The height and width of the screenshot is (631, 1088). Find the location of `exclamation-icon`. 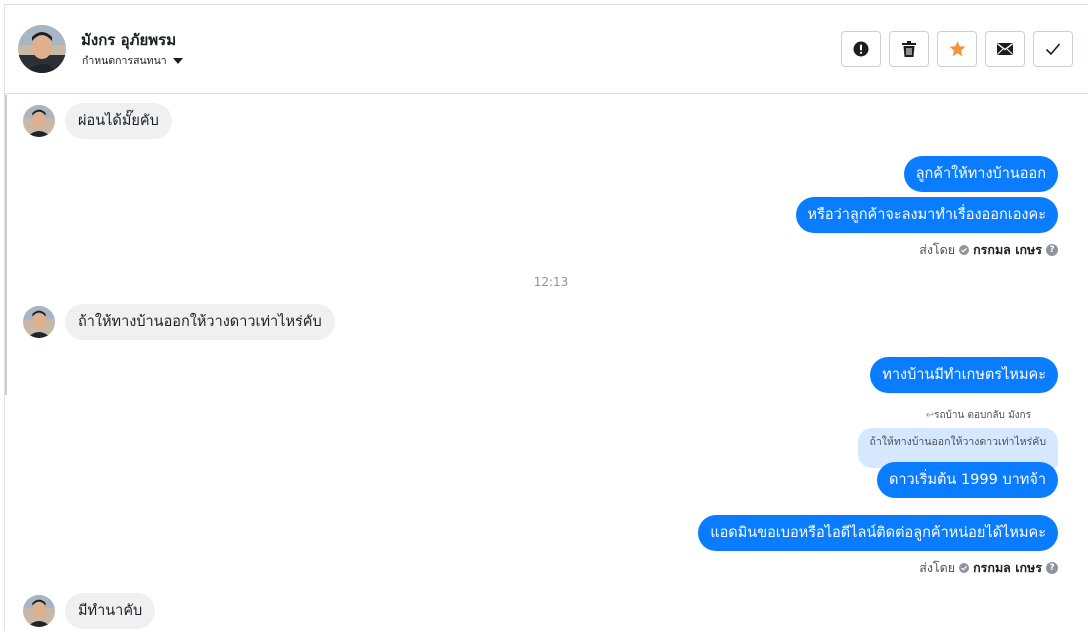

exclamation-icon is located at coordinates (861, 49).